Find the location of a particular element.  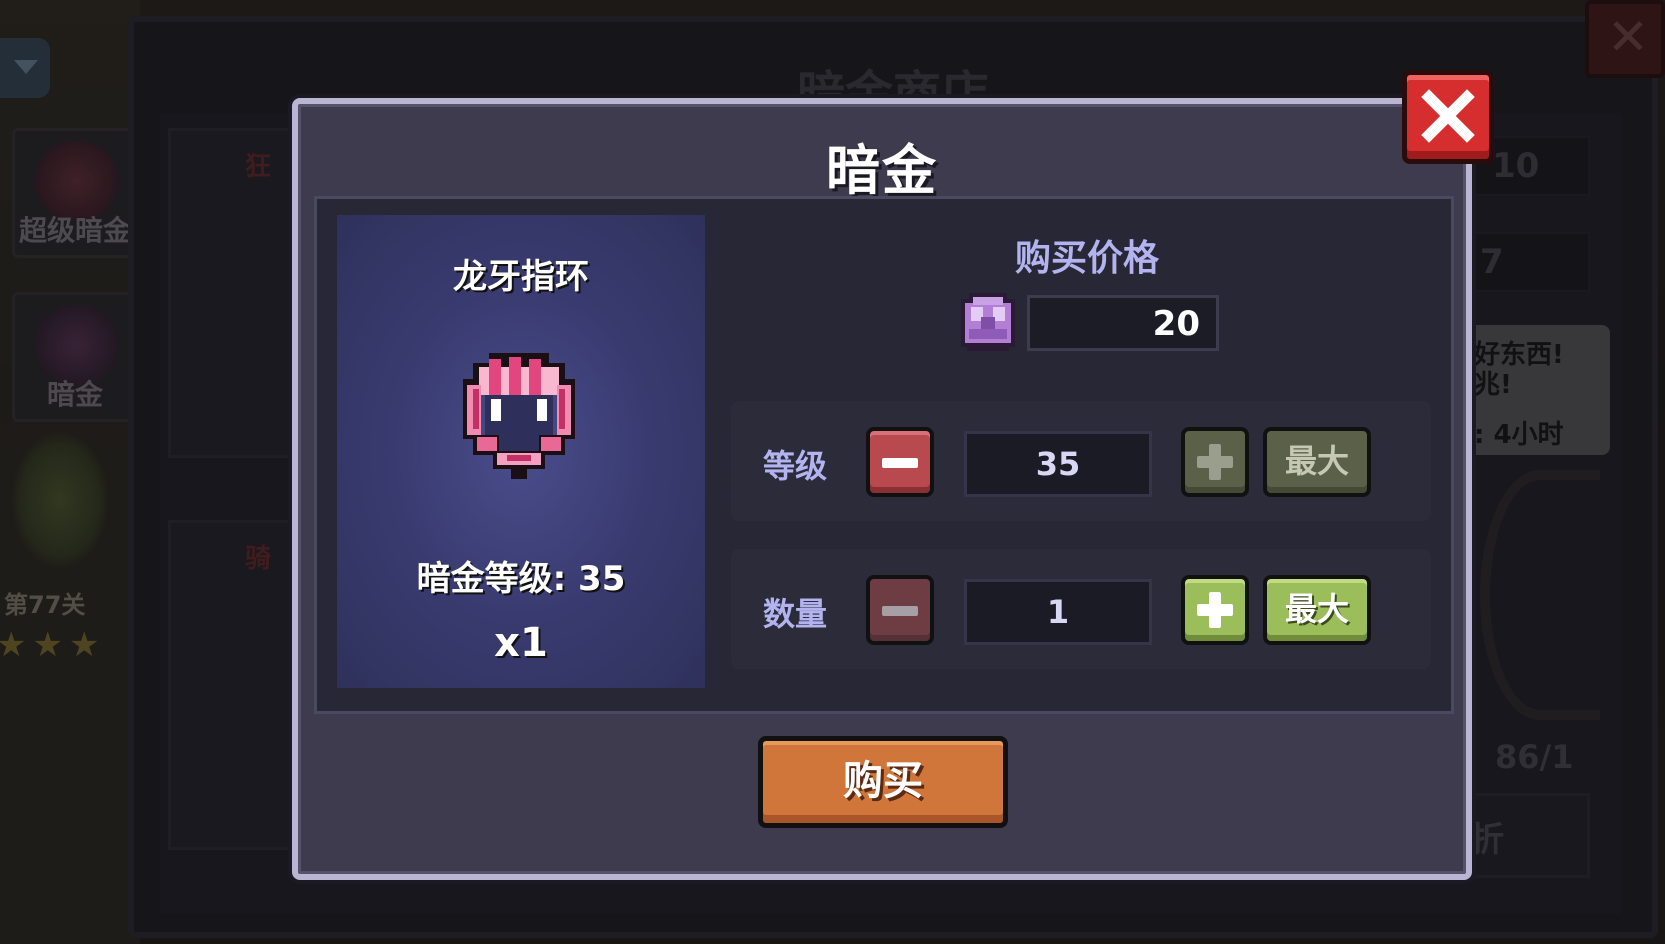

quantity-label: 数量 is located at coordinates (795, 614).